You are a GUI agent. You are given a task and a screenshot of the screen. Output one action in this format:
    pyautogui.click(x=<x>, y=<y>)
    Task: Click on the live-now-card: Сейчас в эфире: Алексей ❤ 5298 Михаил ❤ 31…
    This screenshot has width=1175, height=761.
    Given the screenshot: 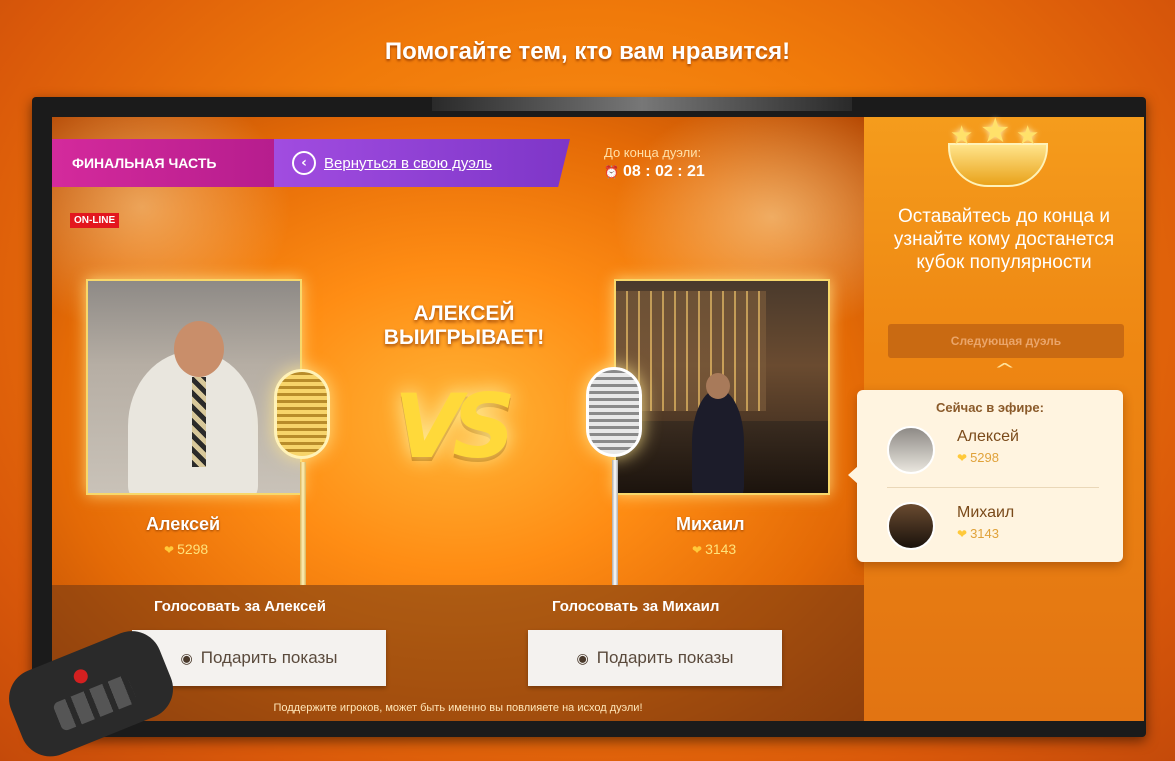 What is the action you would take?
    pyautogui.click(x=985, y=476)
    